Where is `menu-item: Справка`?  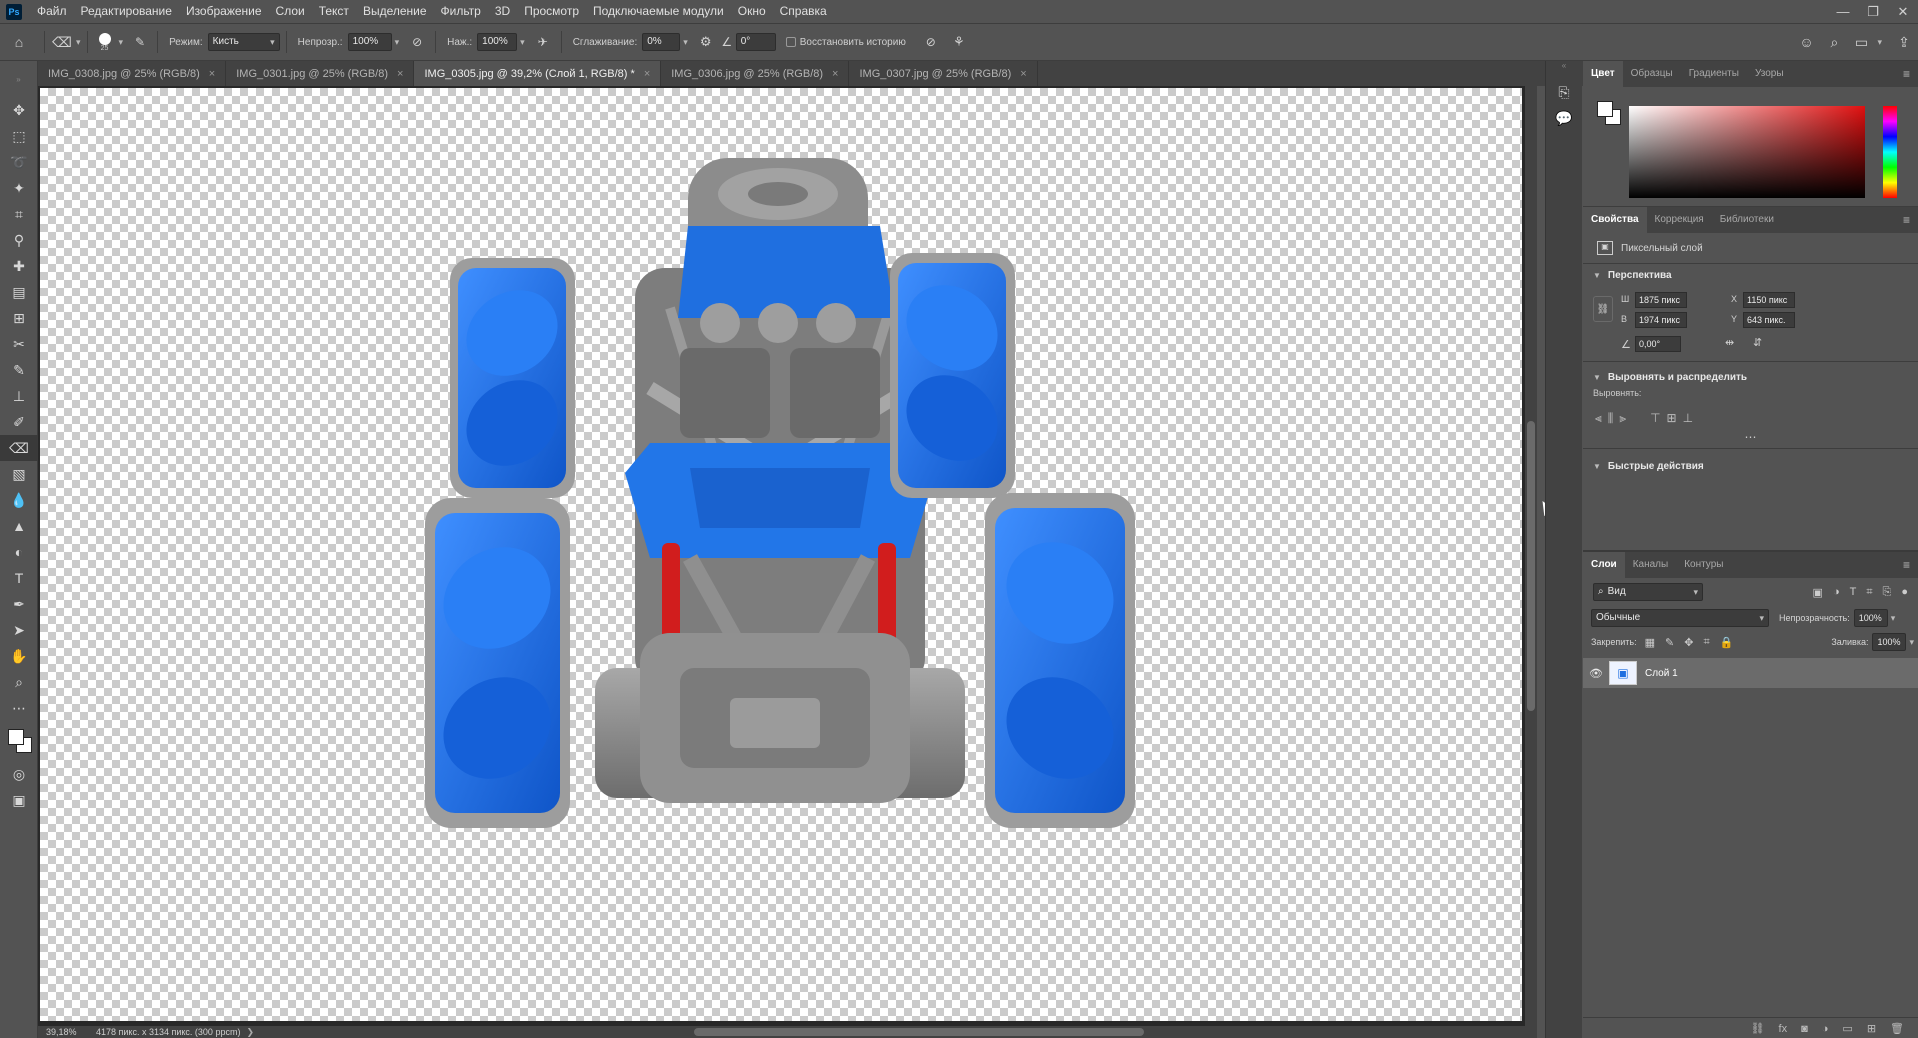 menu-item: Справка is located at coordinates (803, 11).